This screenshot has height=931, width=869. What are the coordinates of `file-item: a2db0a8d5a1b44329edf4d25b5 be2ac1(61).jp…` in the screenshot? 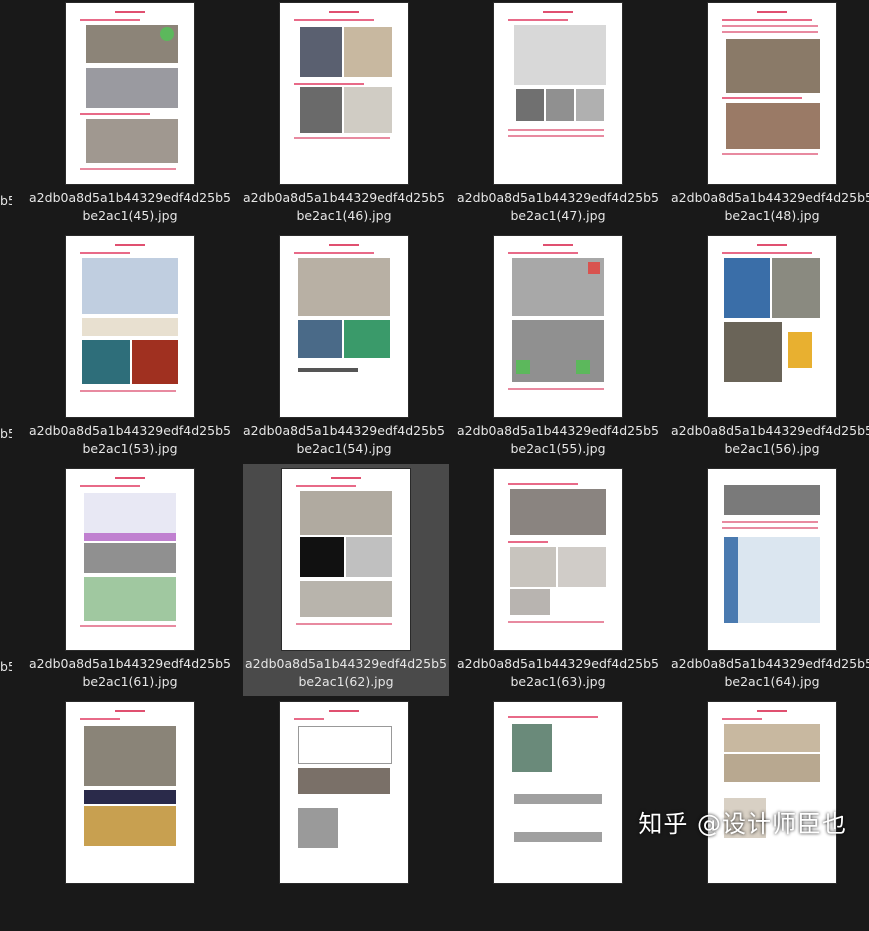 It's located at (130, 582).